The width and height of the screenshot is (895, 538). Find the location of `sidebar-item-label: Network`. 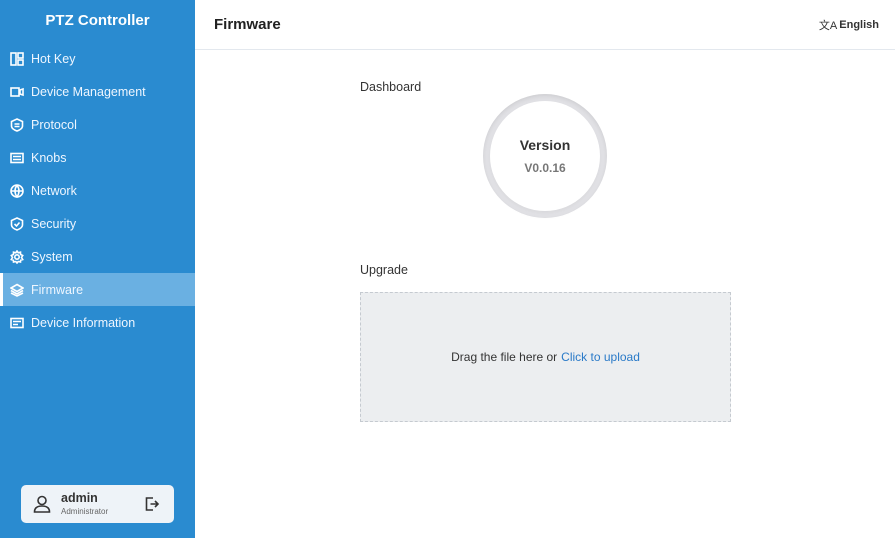

sidebar-item-label: Network is located at coordinates (54, 190).